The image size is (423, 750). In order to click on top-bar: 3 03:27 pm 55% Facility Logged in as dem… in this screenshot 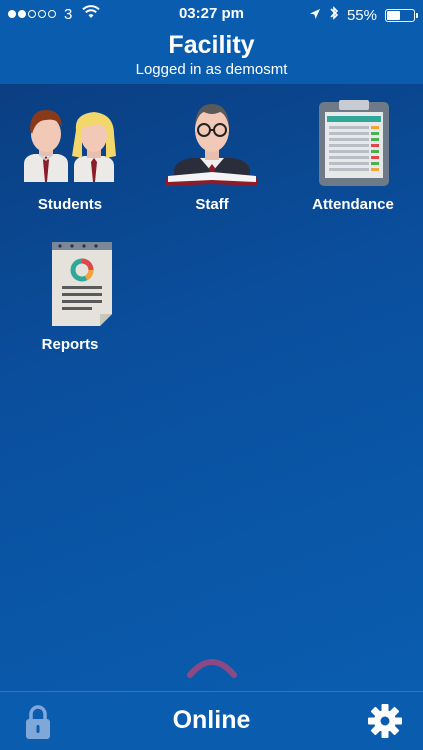, I will do `click(211, 42)`.